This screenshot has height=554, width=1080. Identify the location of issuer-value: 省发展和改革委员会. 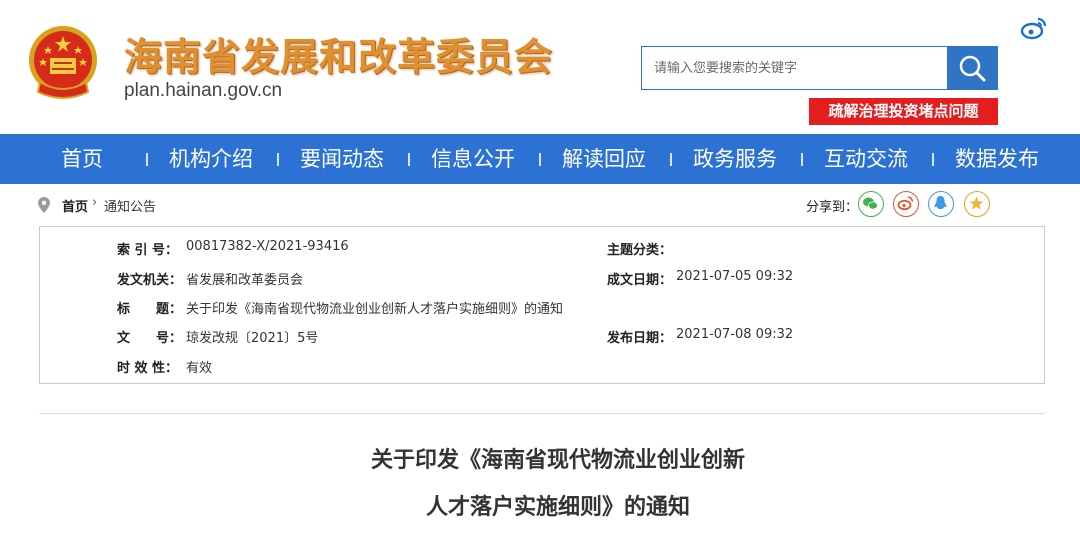
(245, 280).